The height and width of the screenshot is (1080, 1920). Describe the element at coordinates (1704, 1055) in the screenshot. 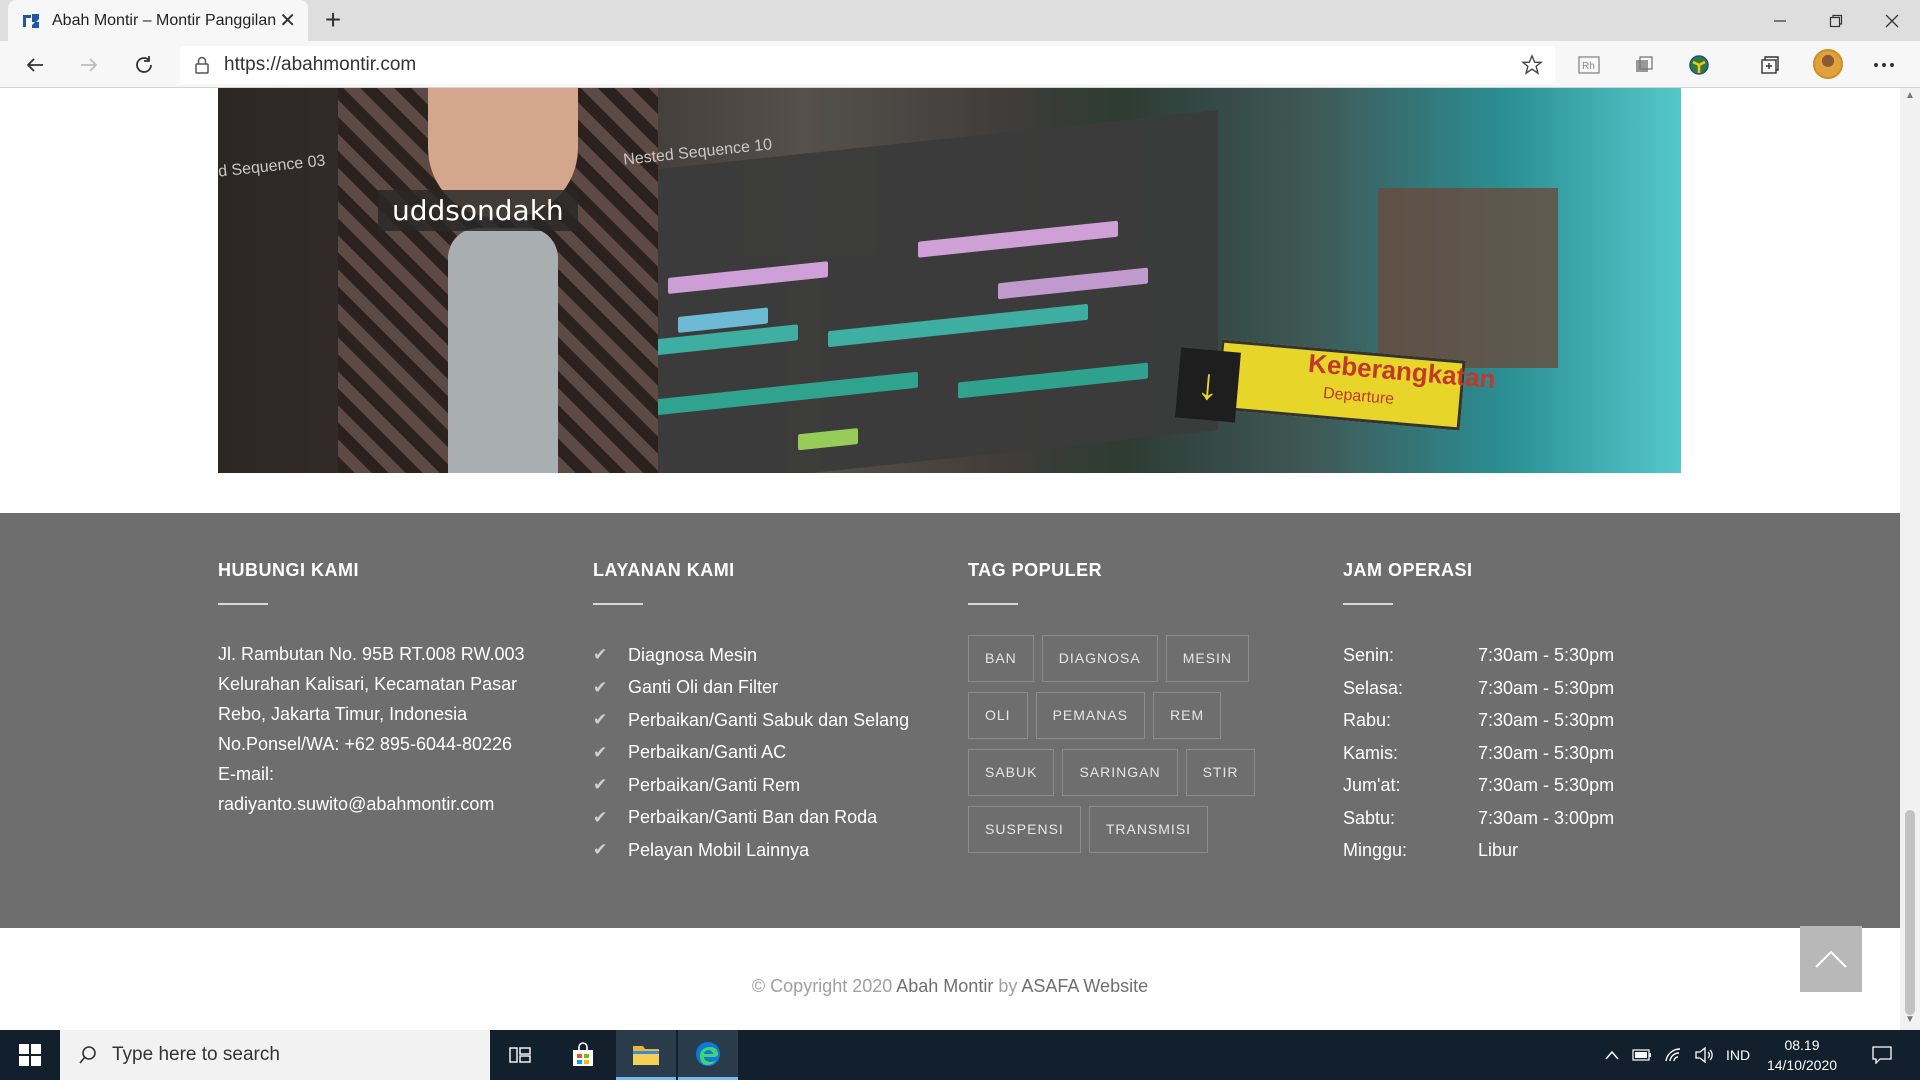

I see `volume-icon` at that location.